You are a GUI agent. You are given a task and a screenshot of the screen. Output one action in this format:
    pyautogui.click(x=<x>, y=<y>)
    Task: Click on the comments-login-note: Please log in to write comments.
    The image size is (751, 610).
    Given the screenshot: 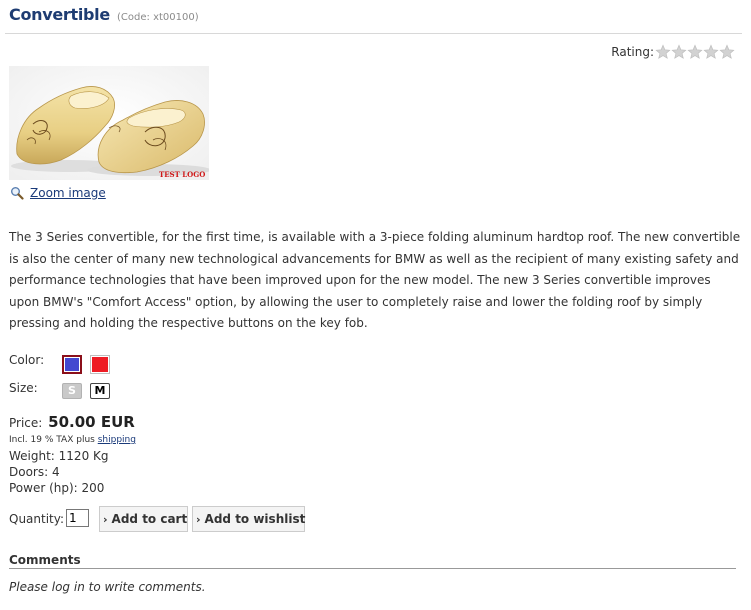 What is the action you would take?
    pyautogui.click(x=107, y=587)
    